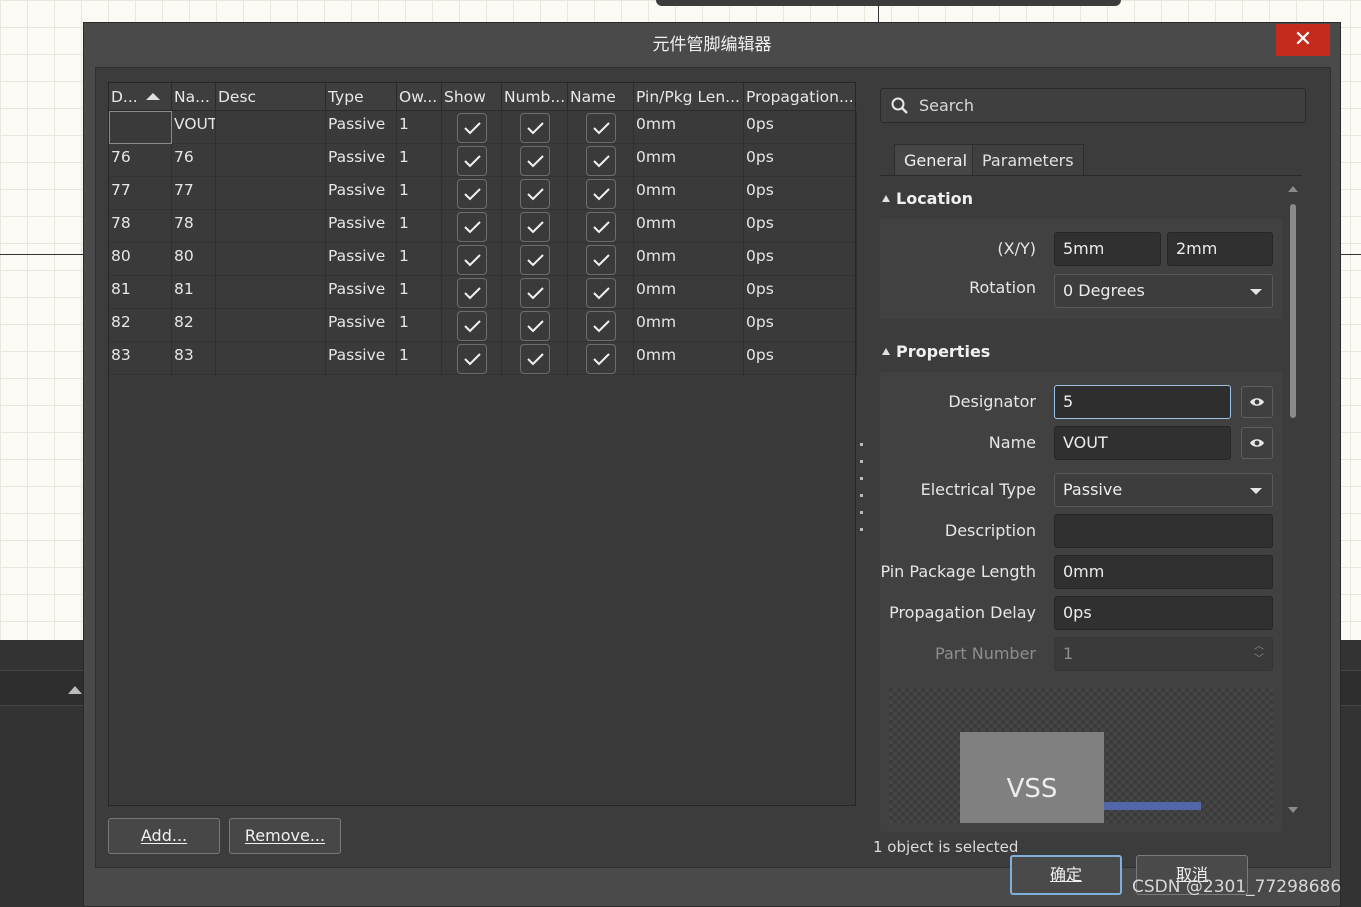 This screenshot has height=907, width=1361. I want to click on cell-name: 82, so click(194, 325).